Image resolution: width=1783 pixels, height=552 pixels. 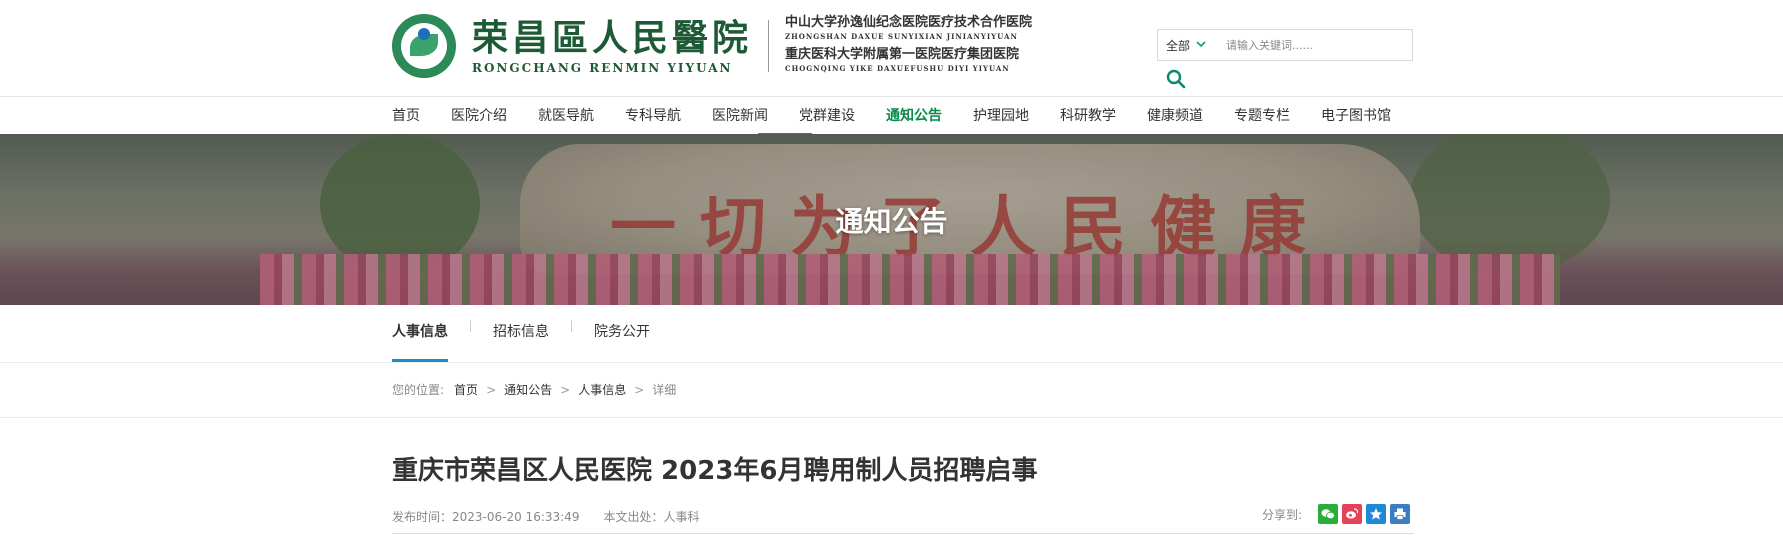 I want to click on breadcrumb-personnel: 人事信息, so click(x=602, y=390).